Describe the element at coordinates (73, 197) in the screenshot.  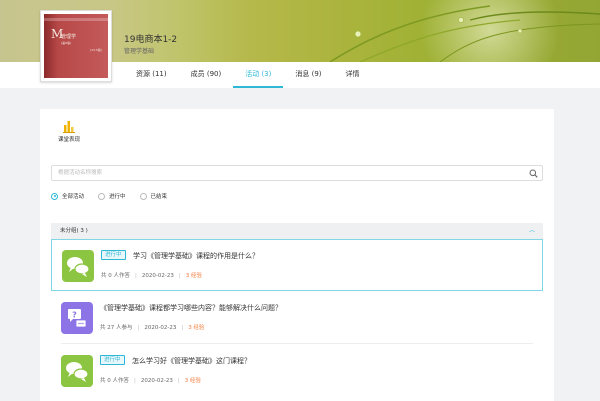
I see `filter-all-label: 全部活动` at that location.